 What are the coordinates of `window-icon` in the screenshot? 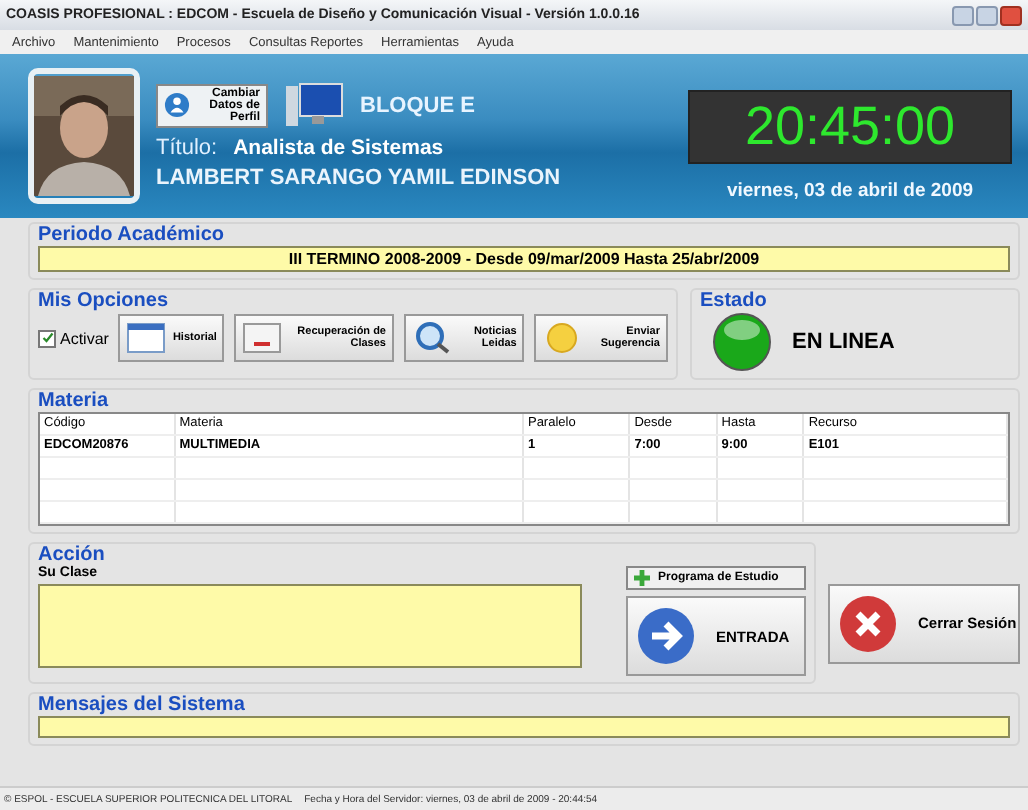 It's located at (146, 338).